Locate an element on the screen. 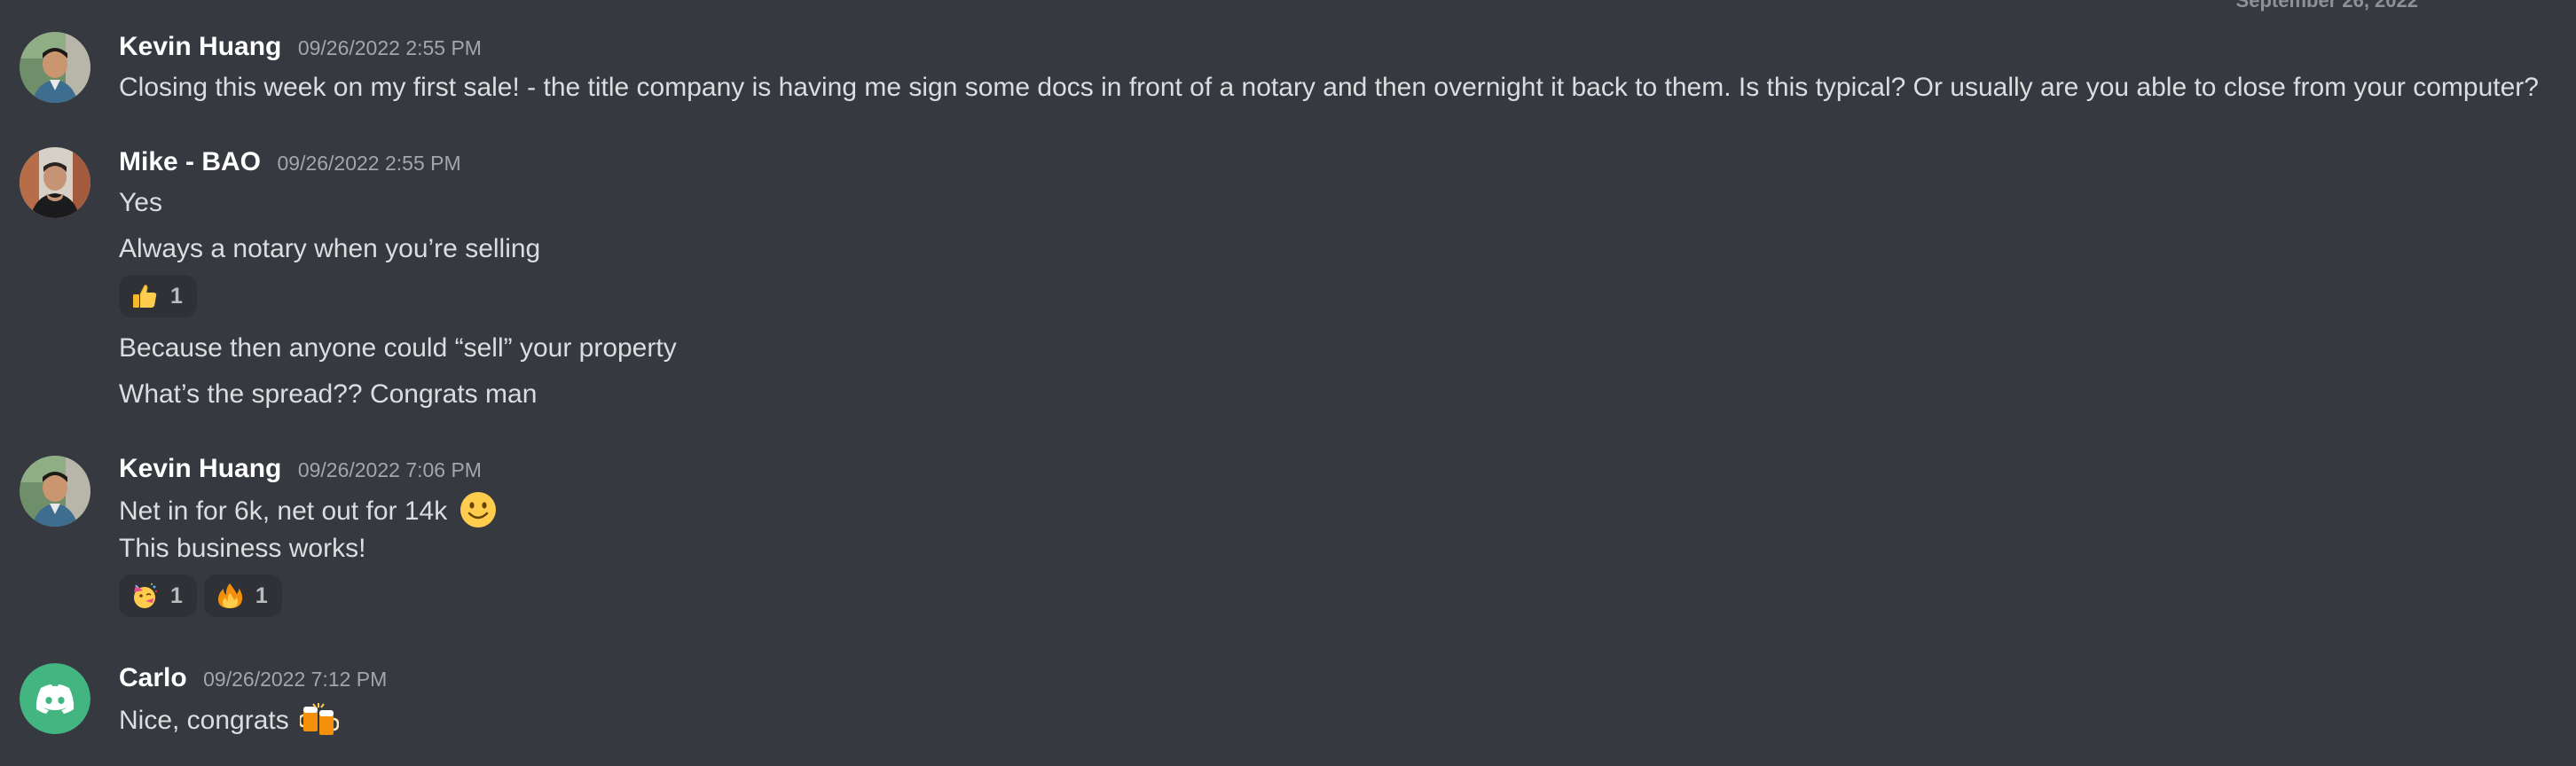 The height and width of the screenshot is (766, 2576). message-timestamp: 09/26/2022 7:12 PM is located at coordinates (295, 679).